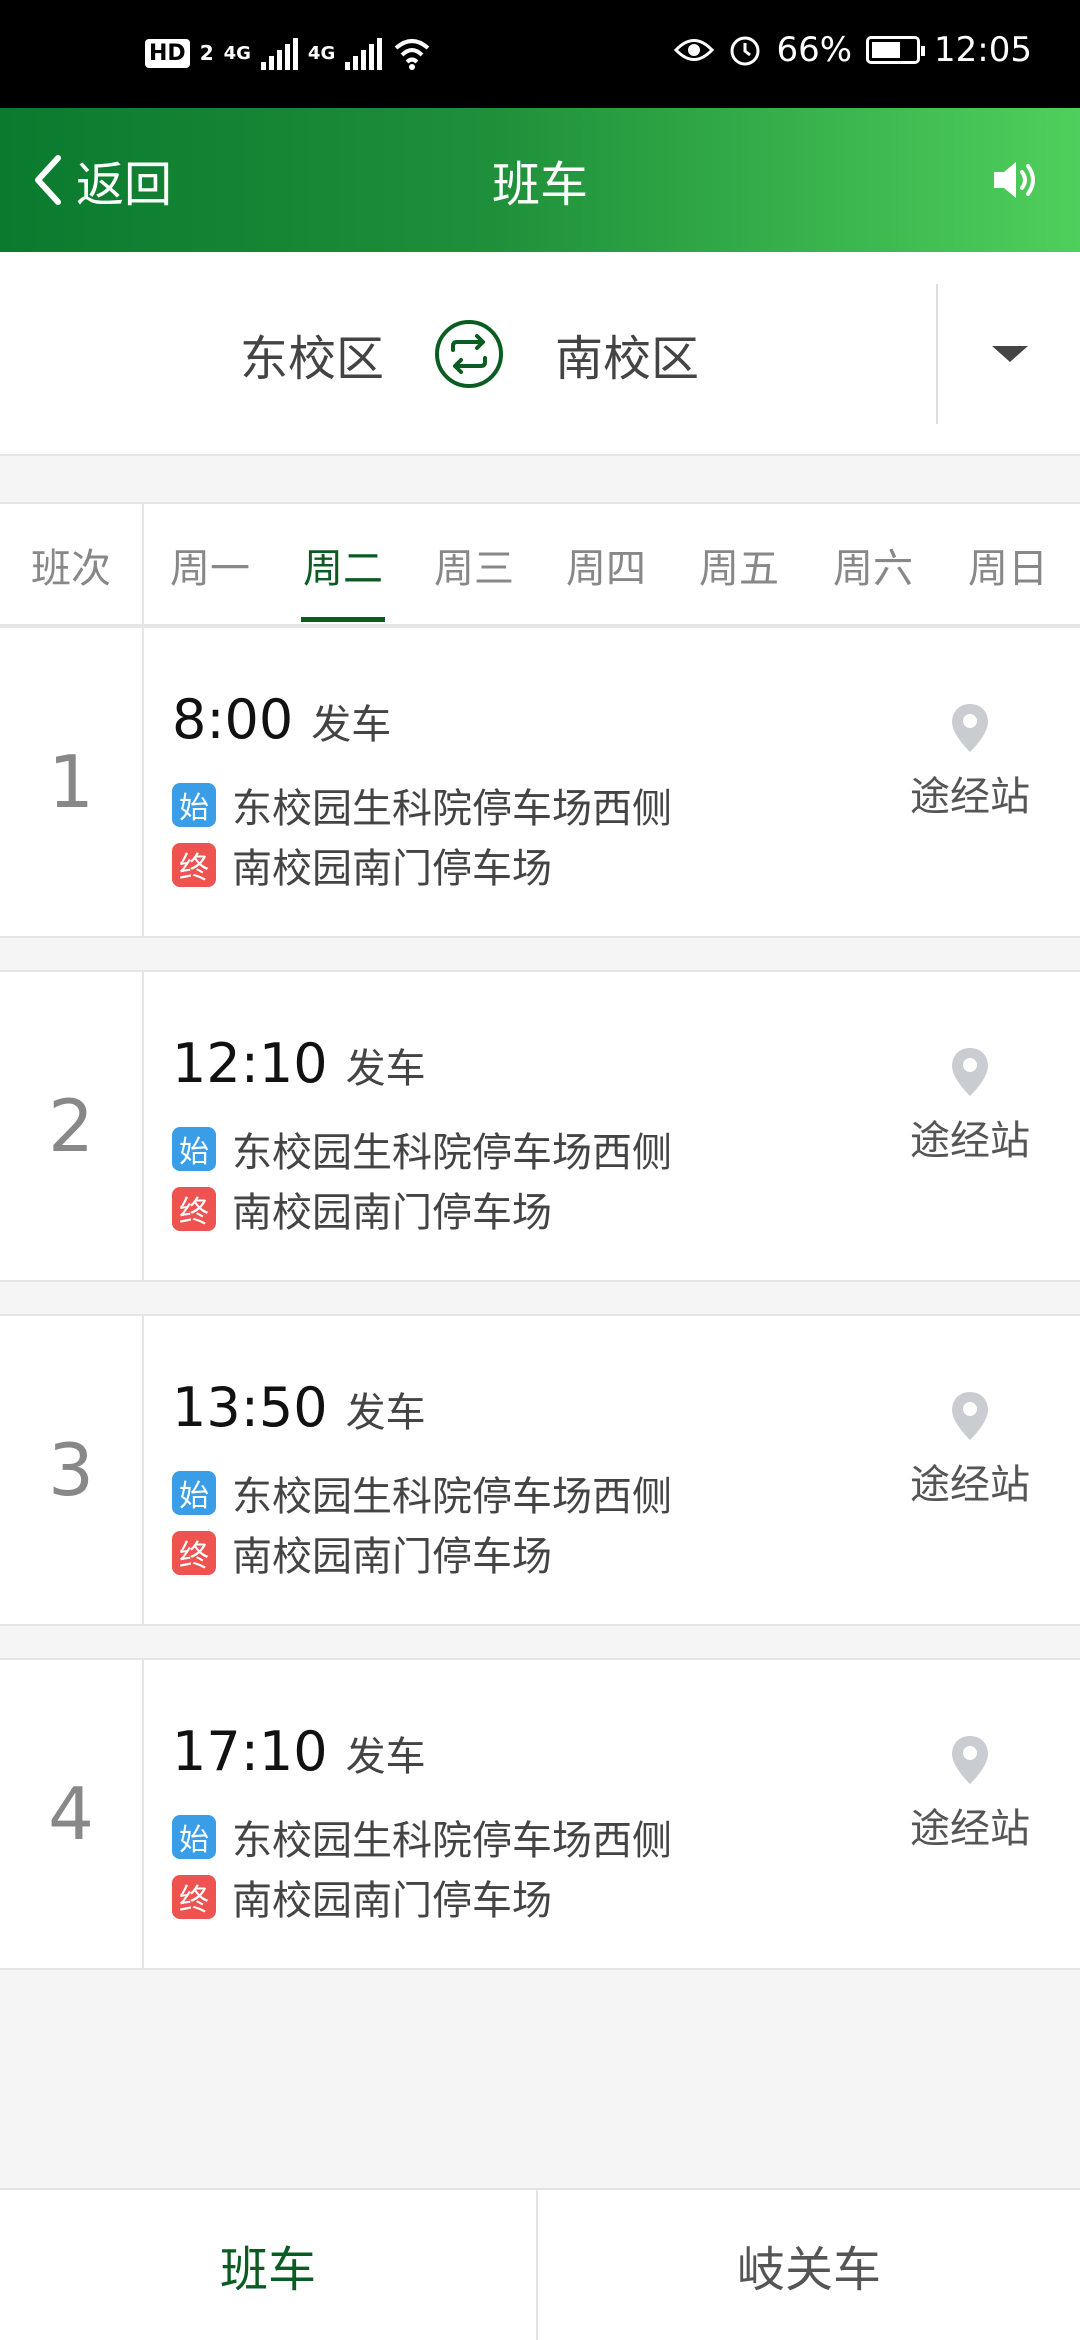 The width and height of the screenshot is (1080, 2340). Describe the element at coordinates (72, 782) in the screenshot. I see `trip-number: 1` at that location.